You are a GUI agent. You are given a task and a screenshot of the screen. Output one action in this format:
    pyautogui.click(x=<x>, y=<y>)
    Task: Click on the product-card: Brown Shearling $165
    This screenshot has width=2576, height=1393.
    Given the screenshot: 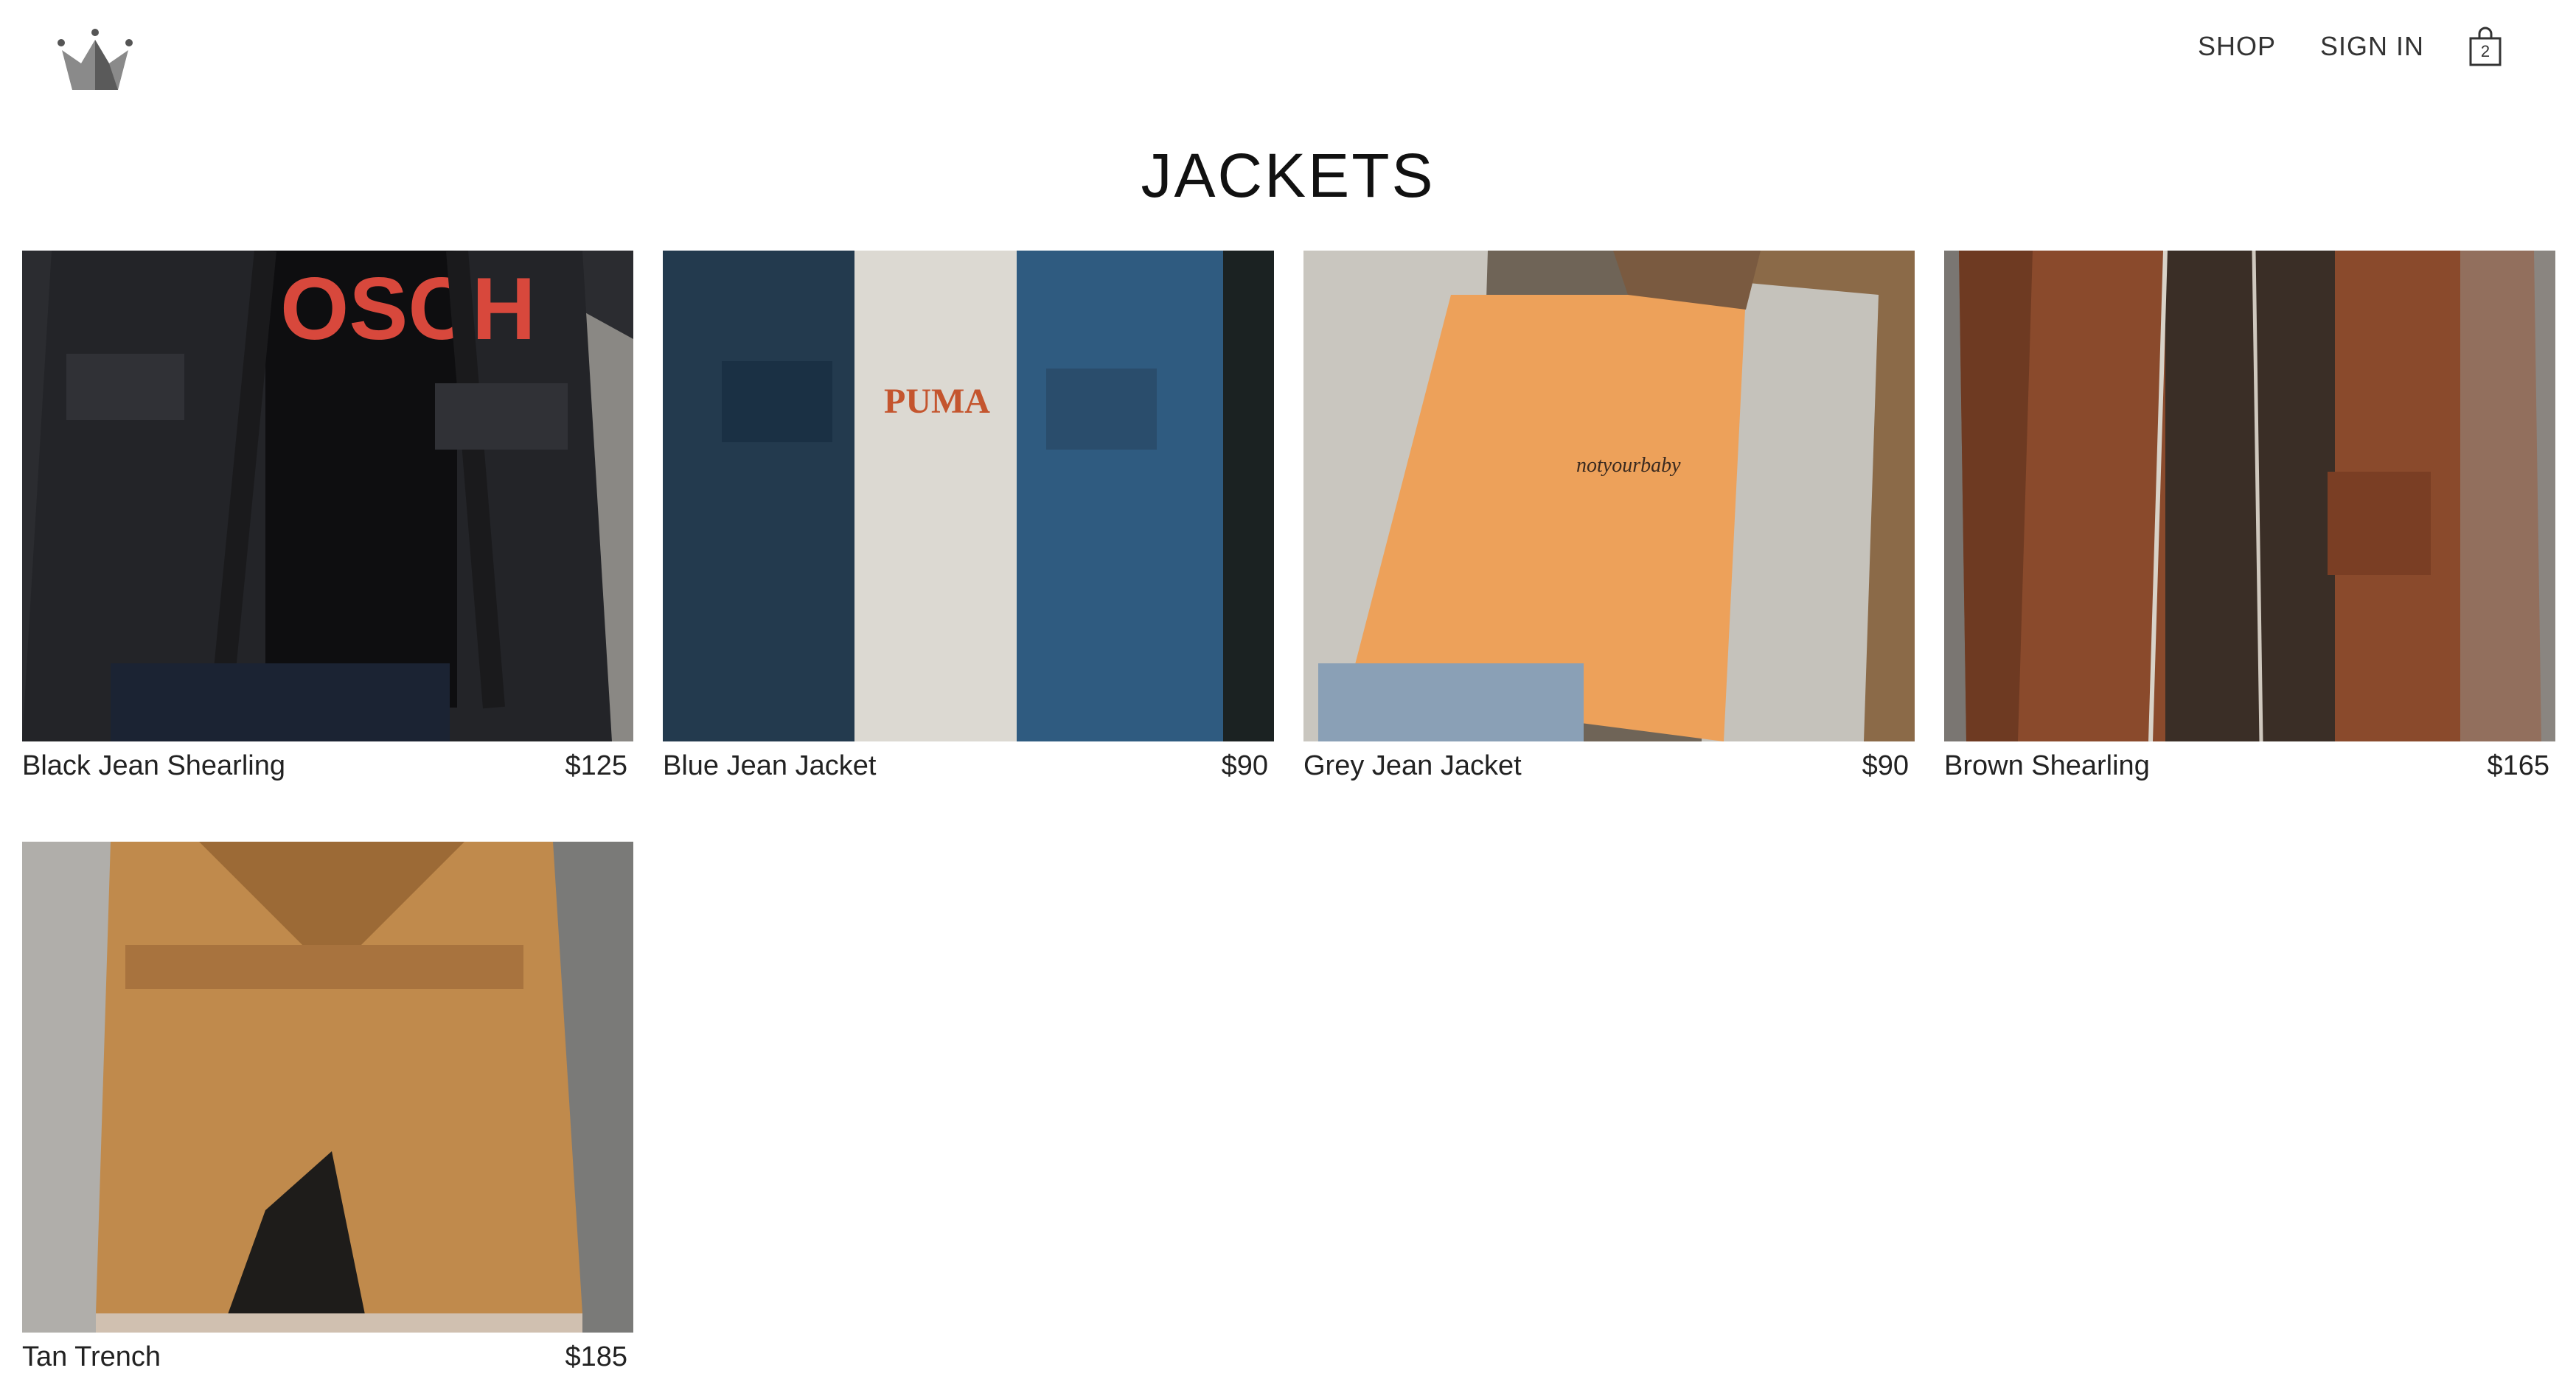 What is the action you would take?
    pyautogui.click(x=2250, y=520)
    